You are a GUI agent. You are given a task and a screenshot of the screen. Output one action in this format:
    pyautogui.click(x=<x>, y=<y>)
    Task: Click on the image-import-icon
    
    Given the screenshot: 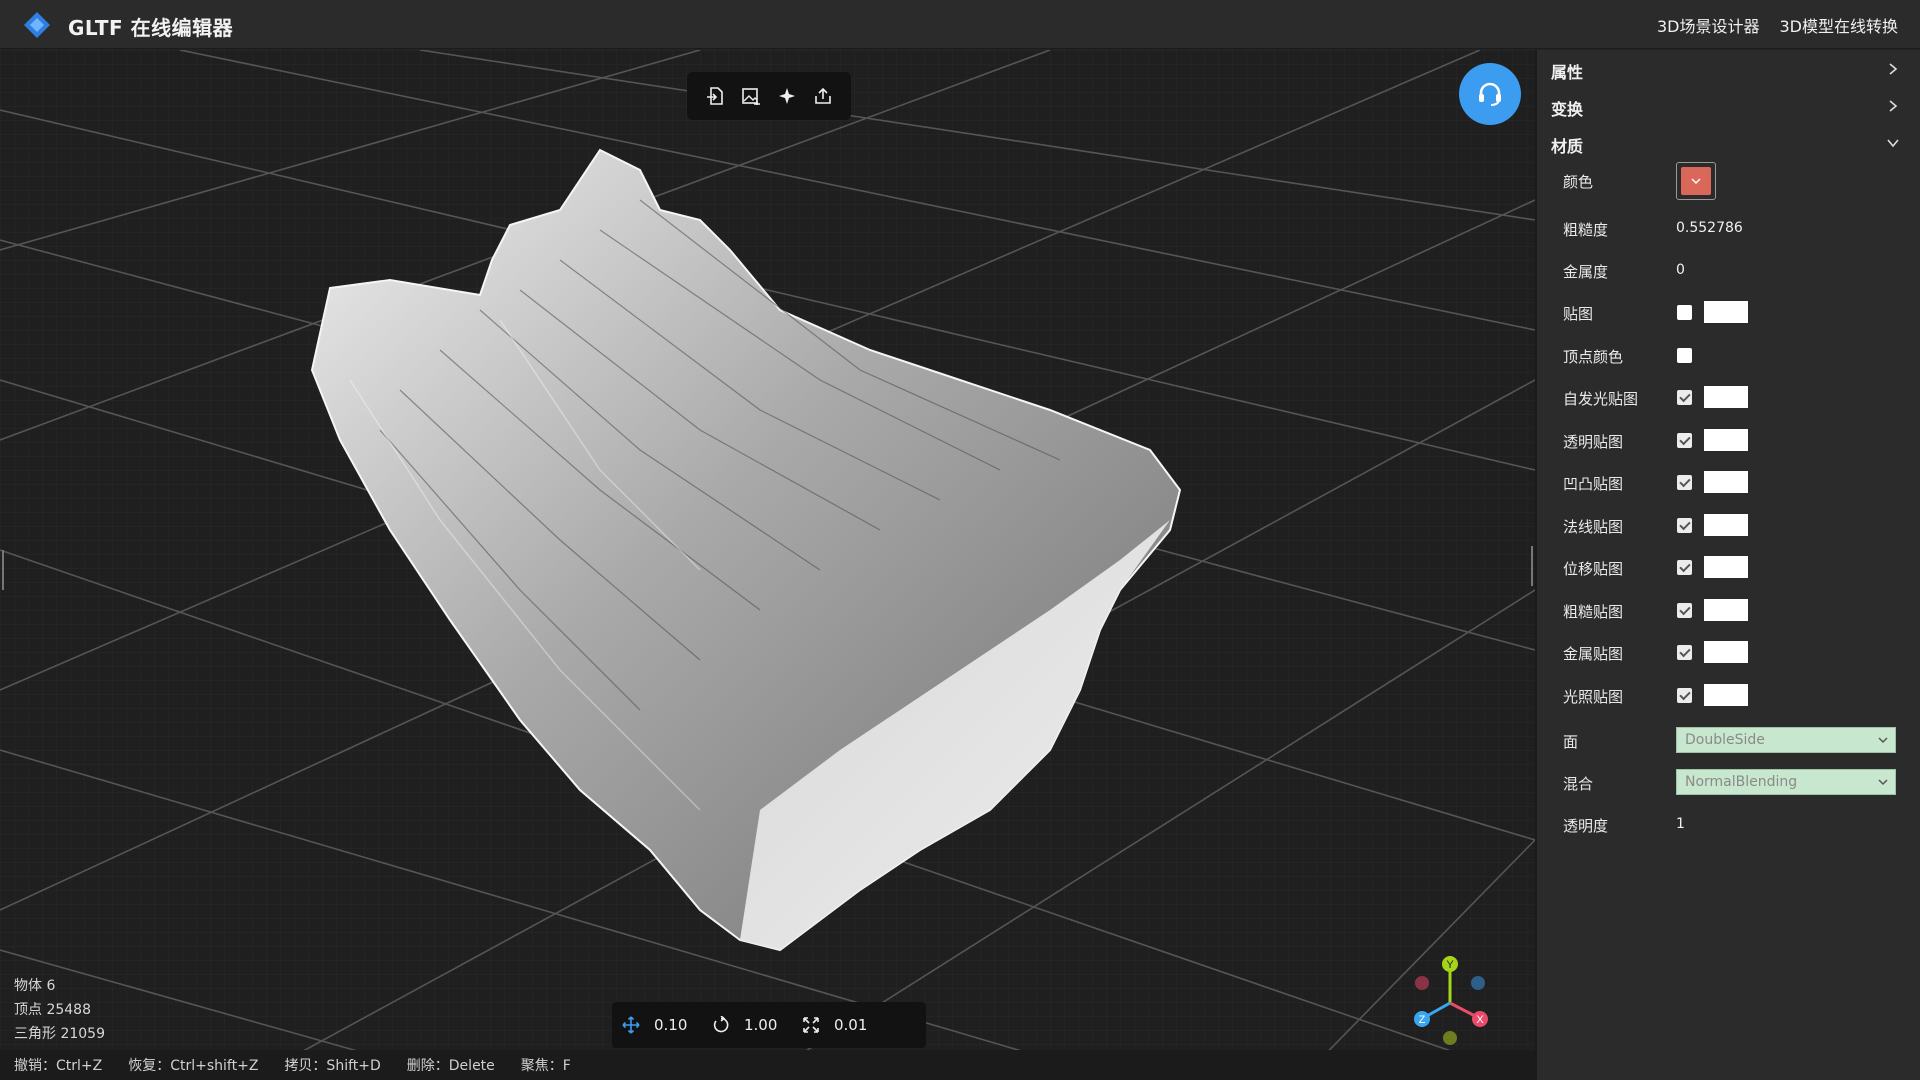 What is the action you would take?
    pyautogui.click(x=751, y=96)
    